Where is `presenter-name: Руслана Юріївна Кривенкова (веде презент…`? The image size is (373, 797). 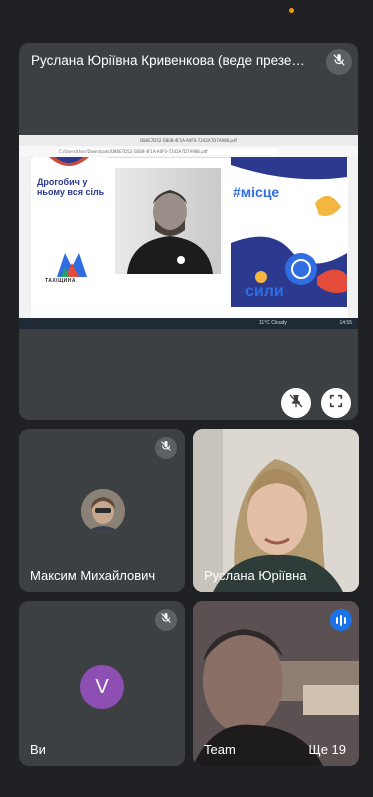
presenter-name: Руслана Юріївна Кривенкова (веде презент… is located at coordinates (171, 60).